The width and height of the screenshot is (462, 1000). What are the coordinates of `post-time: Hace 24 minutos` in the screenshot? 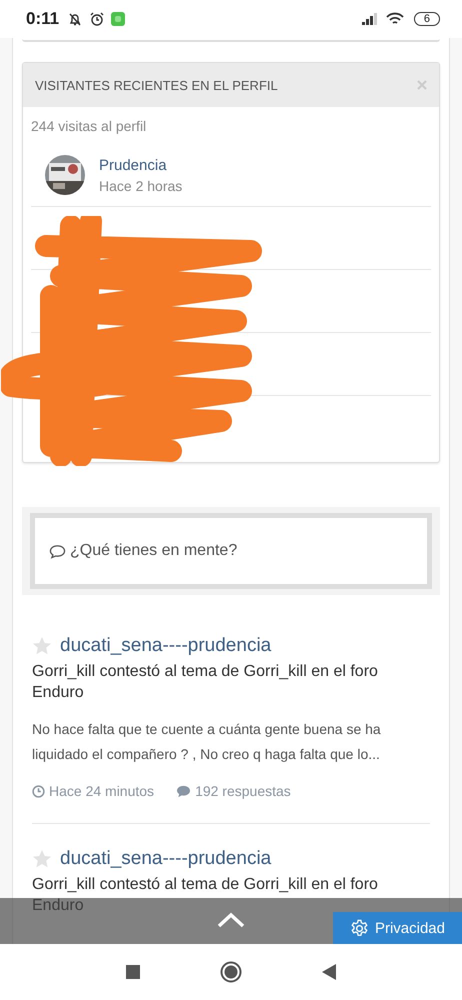 It's located at (101, 791).